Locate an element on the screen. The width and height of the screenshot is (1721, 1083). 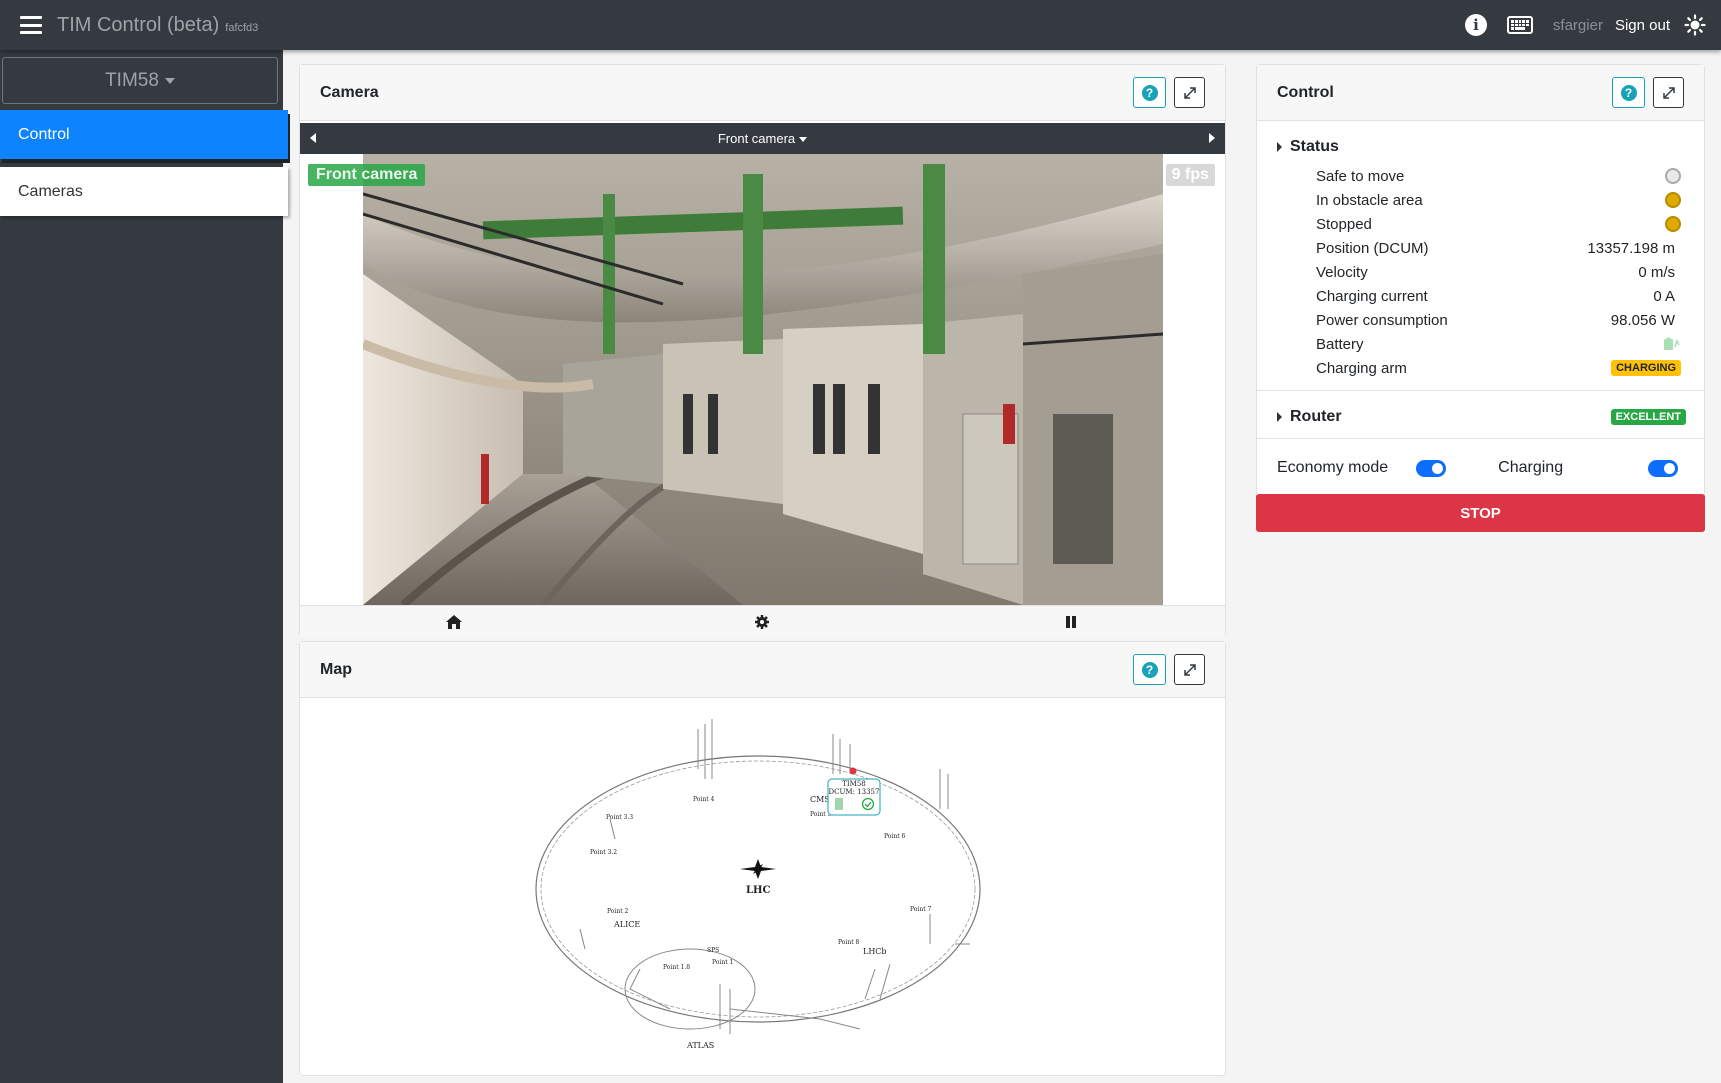
status-row-label: Position (DCUM) is located at coordinates (1372, 248).